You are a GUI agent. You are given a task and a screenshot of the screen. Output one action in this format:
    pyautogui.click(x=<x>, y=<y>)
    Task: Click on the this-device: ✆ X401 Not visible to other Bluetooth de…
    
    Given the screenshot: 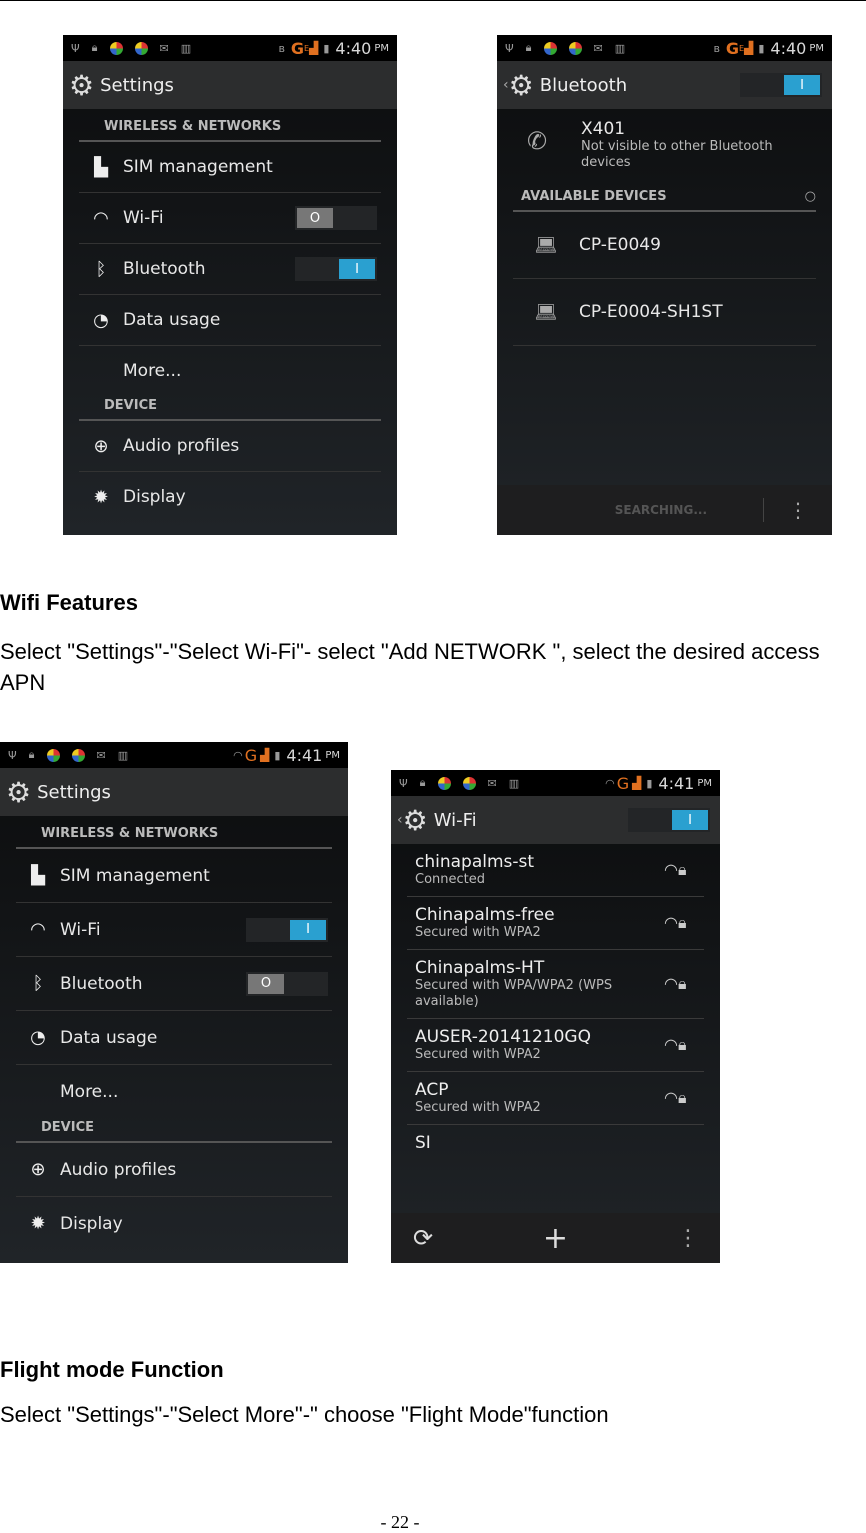 What is the action you would take?
    pyautogui.click(x=664, y=144)
    